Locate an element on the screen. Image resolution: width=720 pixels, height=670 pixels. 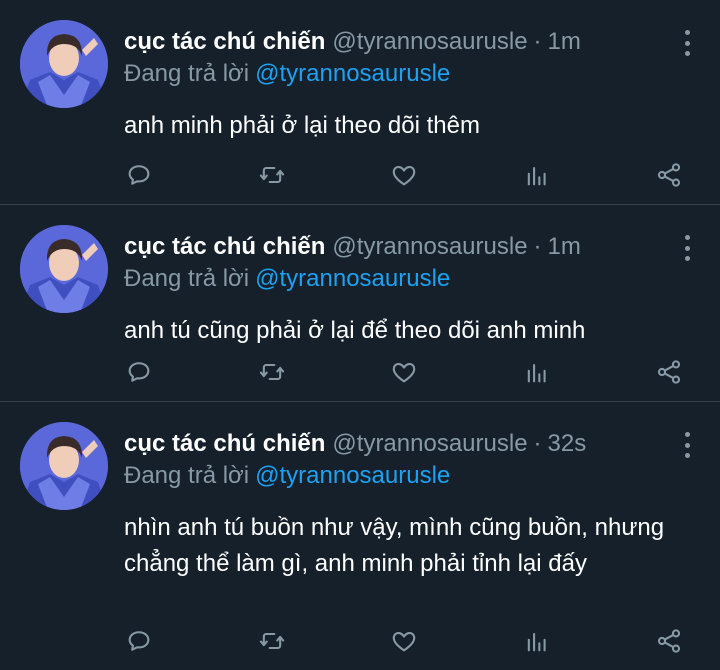
timestamp: 32s is located at coordinates (567, 444).